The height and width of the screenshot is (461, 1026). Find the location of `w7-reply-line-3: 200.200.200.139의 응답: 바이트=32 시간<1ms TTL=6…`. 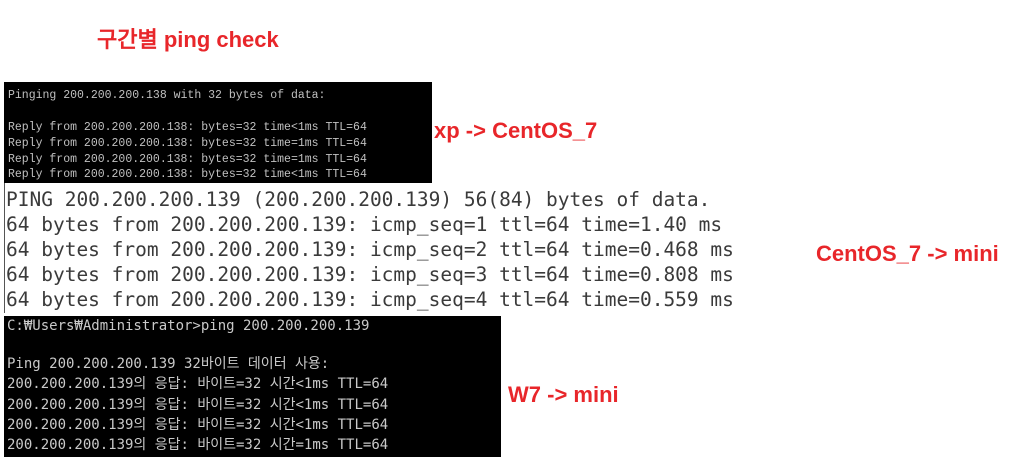

w7-reply-line-3: 200.200.200.139의 응답: 바이트=32 시간<1ms TTL=6… is located at coordinates (198, 425).